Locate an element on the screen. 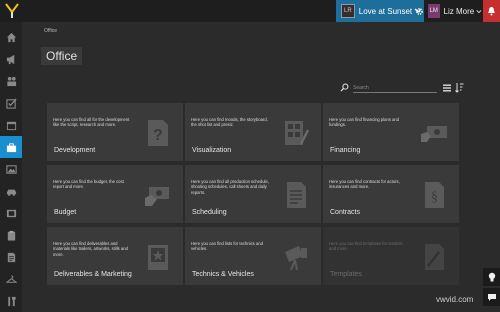 This screenshot has width=500, height=312. clipboard-icon is located at coordinates (11, 235).